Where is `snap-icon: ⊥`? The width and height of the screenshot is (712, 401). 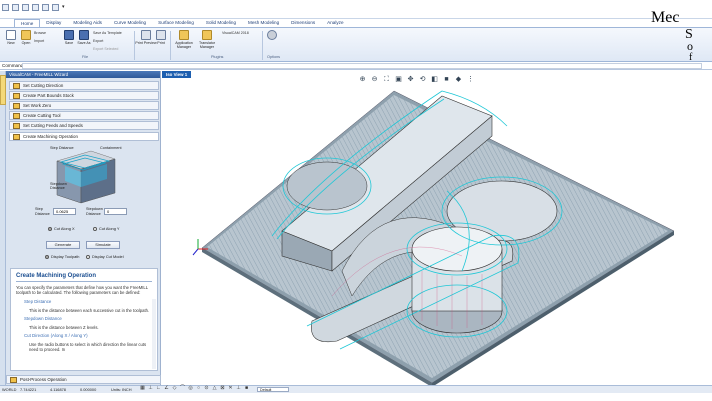
snap-icon: ⊥ is located at coordinates (150, 388).